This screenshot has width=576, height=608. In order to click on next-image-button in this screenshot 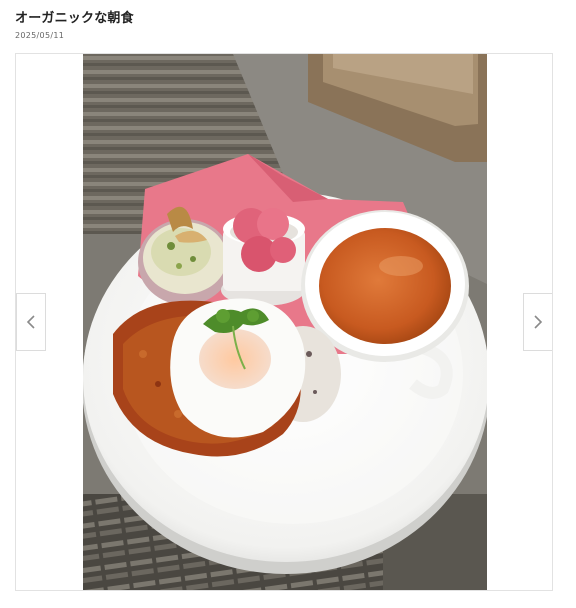, I will do `click(537, 322)`.